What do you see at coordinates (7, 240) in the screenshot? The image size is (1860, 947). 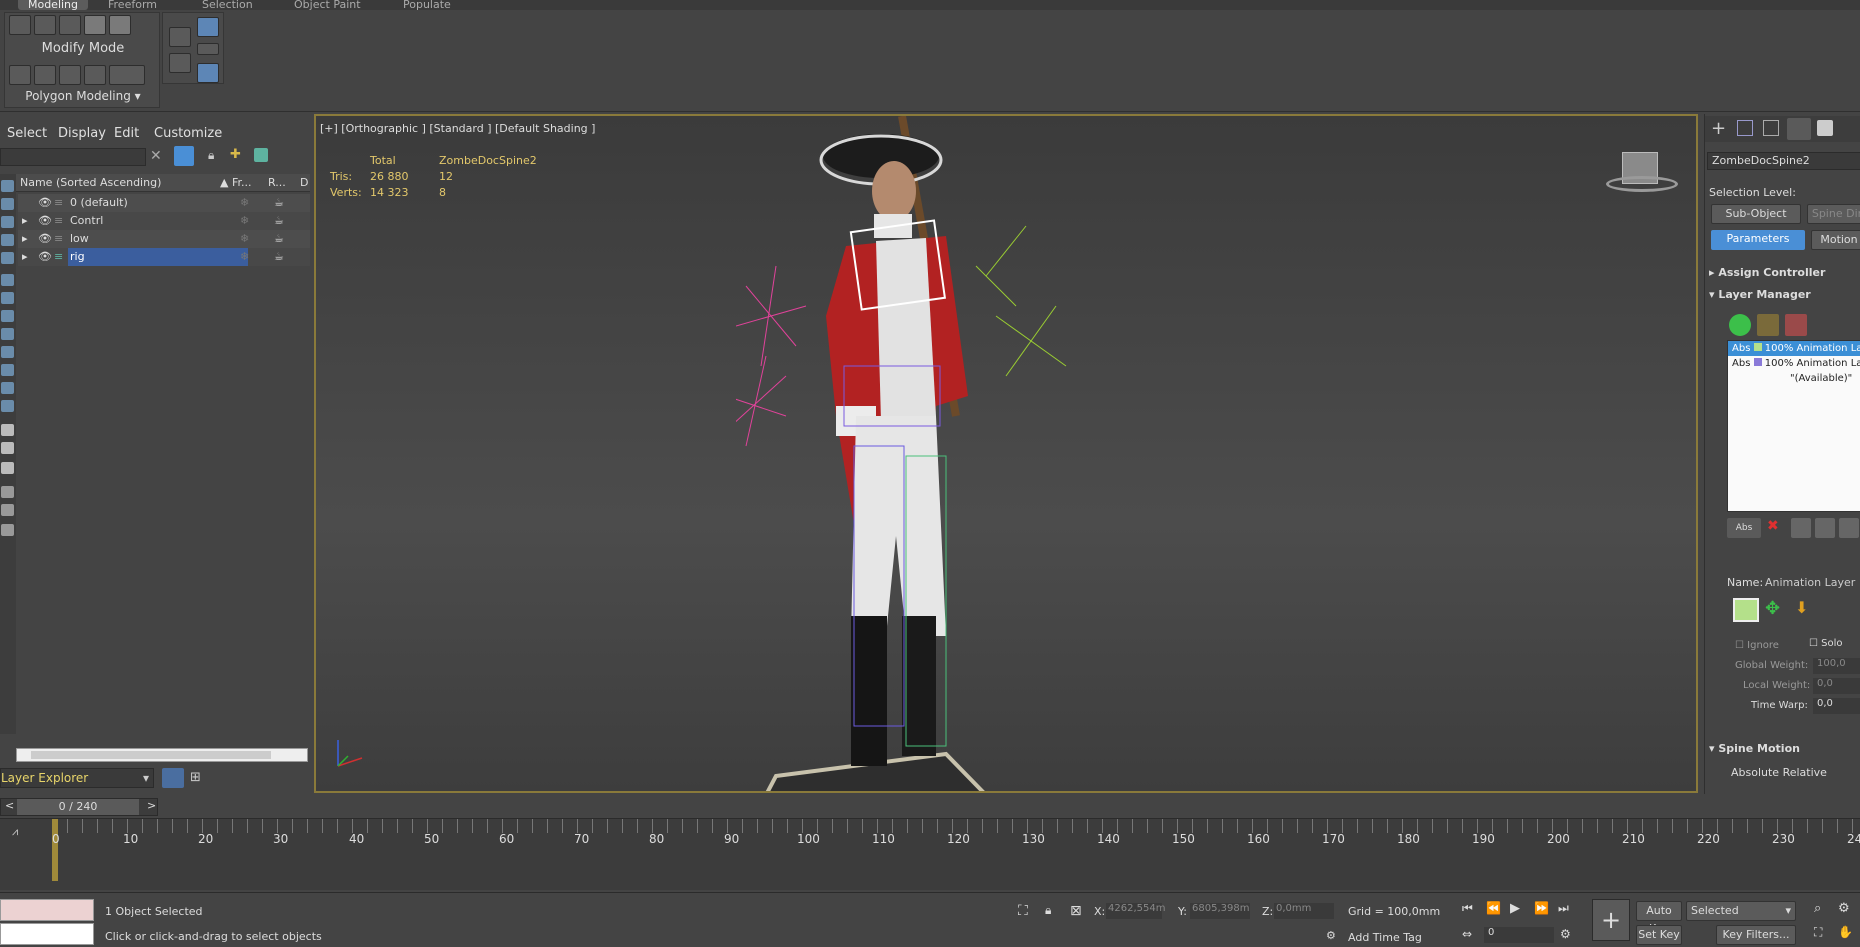 I see `light-icon` at bounding box center [7, 240].